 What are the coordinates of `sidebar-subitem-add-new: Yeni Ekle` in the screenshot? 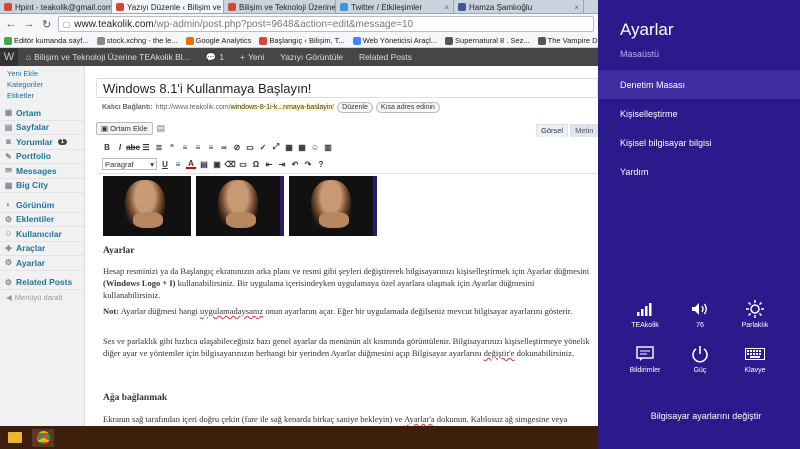 It's located at (42, 73).